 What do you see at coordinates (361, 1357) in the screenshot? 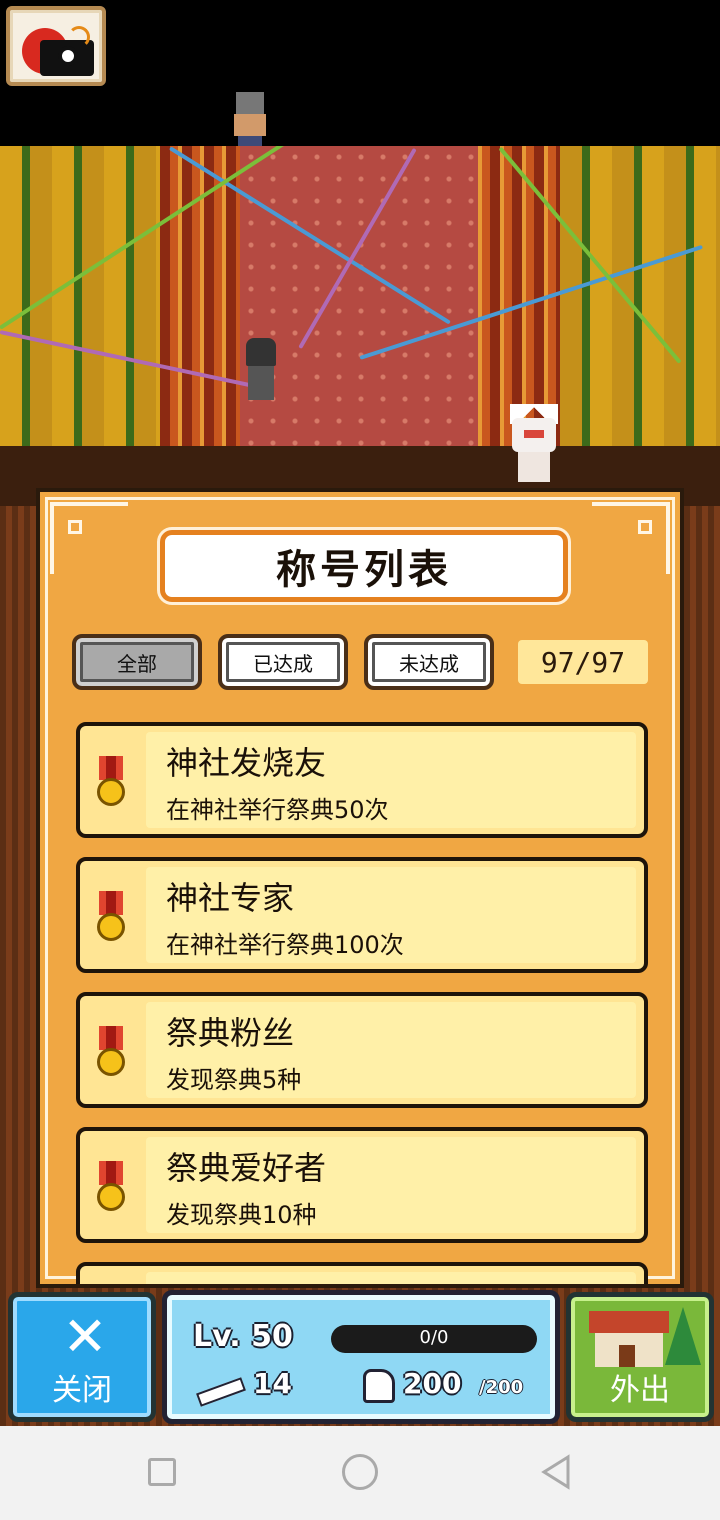
I see `player-status-panel: Lv. 50 0/0 14 200 /200` at bounding box center [361, 1357].